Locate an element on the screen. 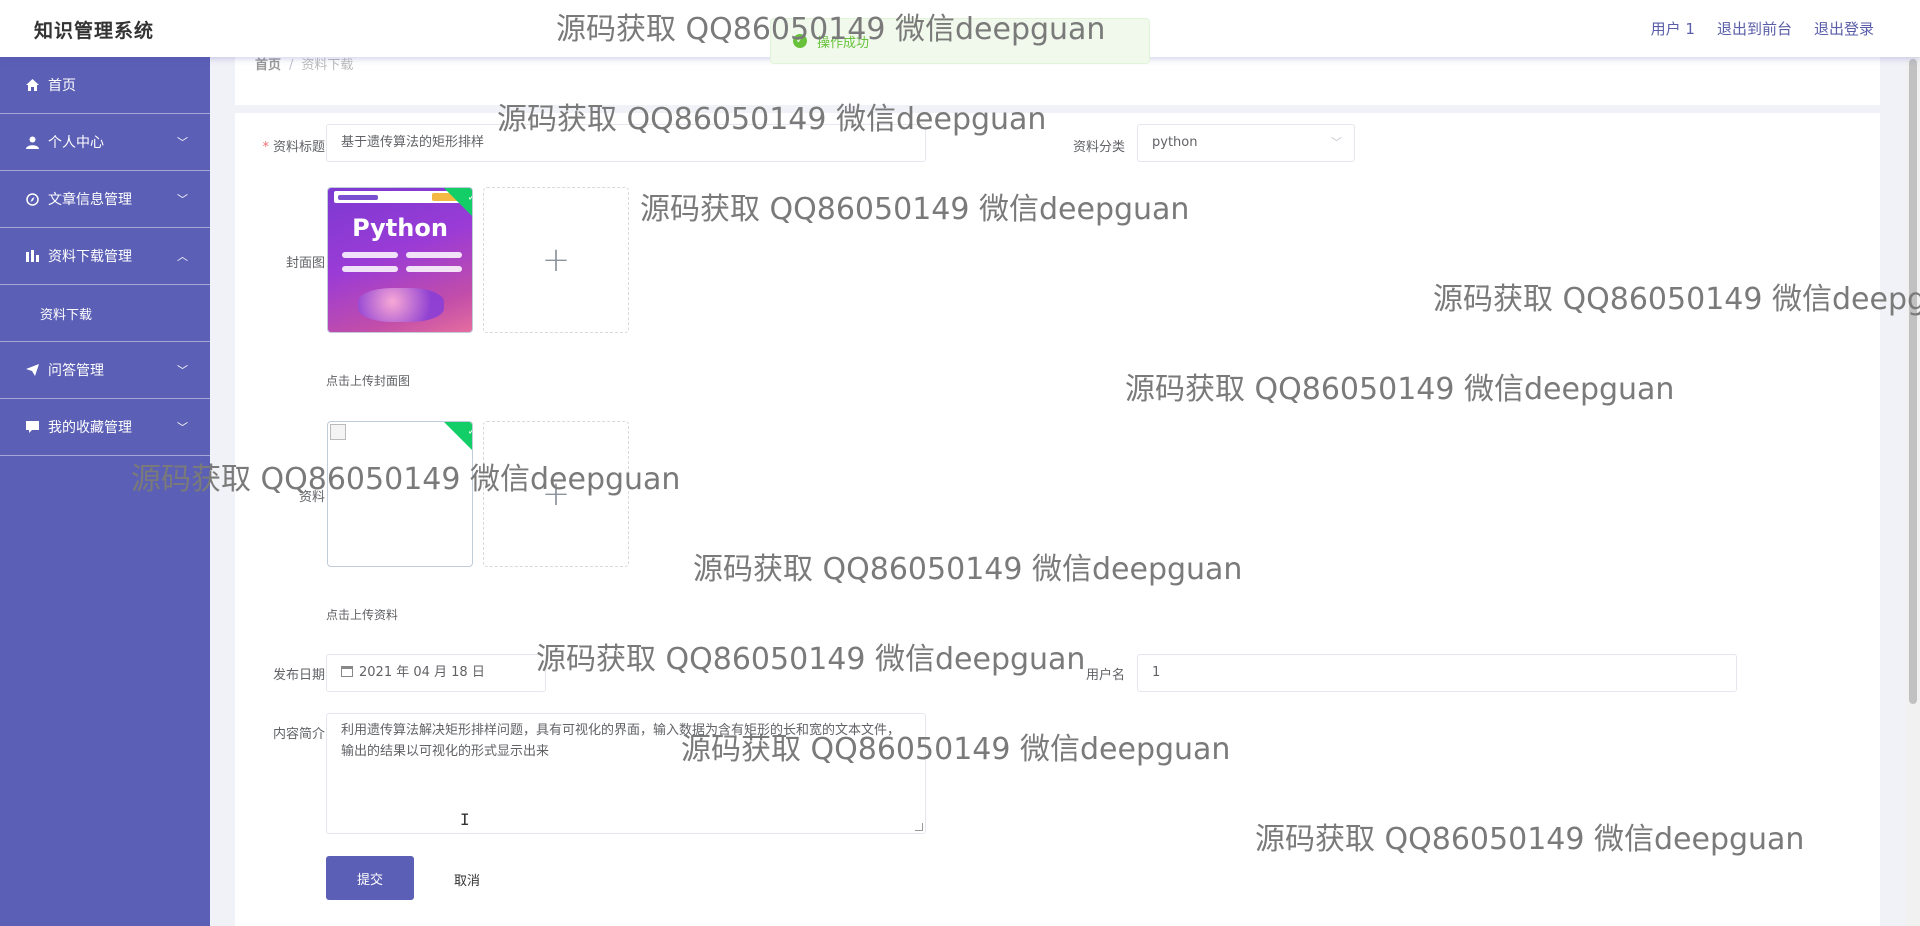  sidebar-item-label: 个人中心 is located at coordinates (76, 143).